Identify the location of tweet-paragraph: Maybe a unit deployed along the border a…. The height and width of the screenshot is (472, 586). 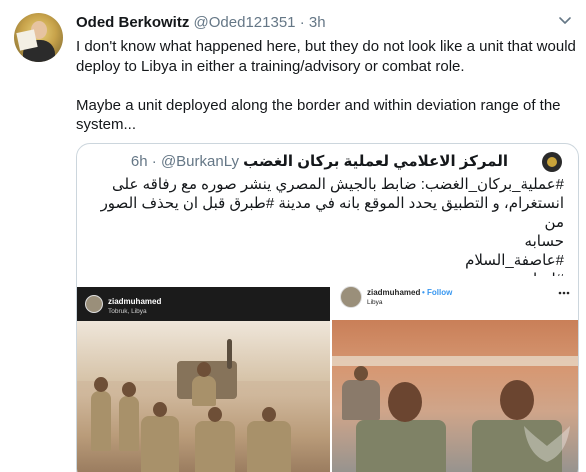
(318, 115).